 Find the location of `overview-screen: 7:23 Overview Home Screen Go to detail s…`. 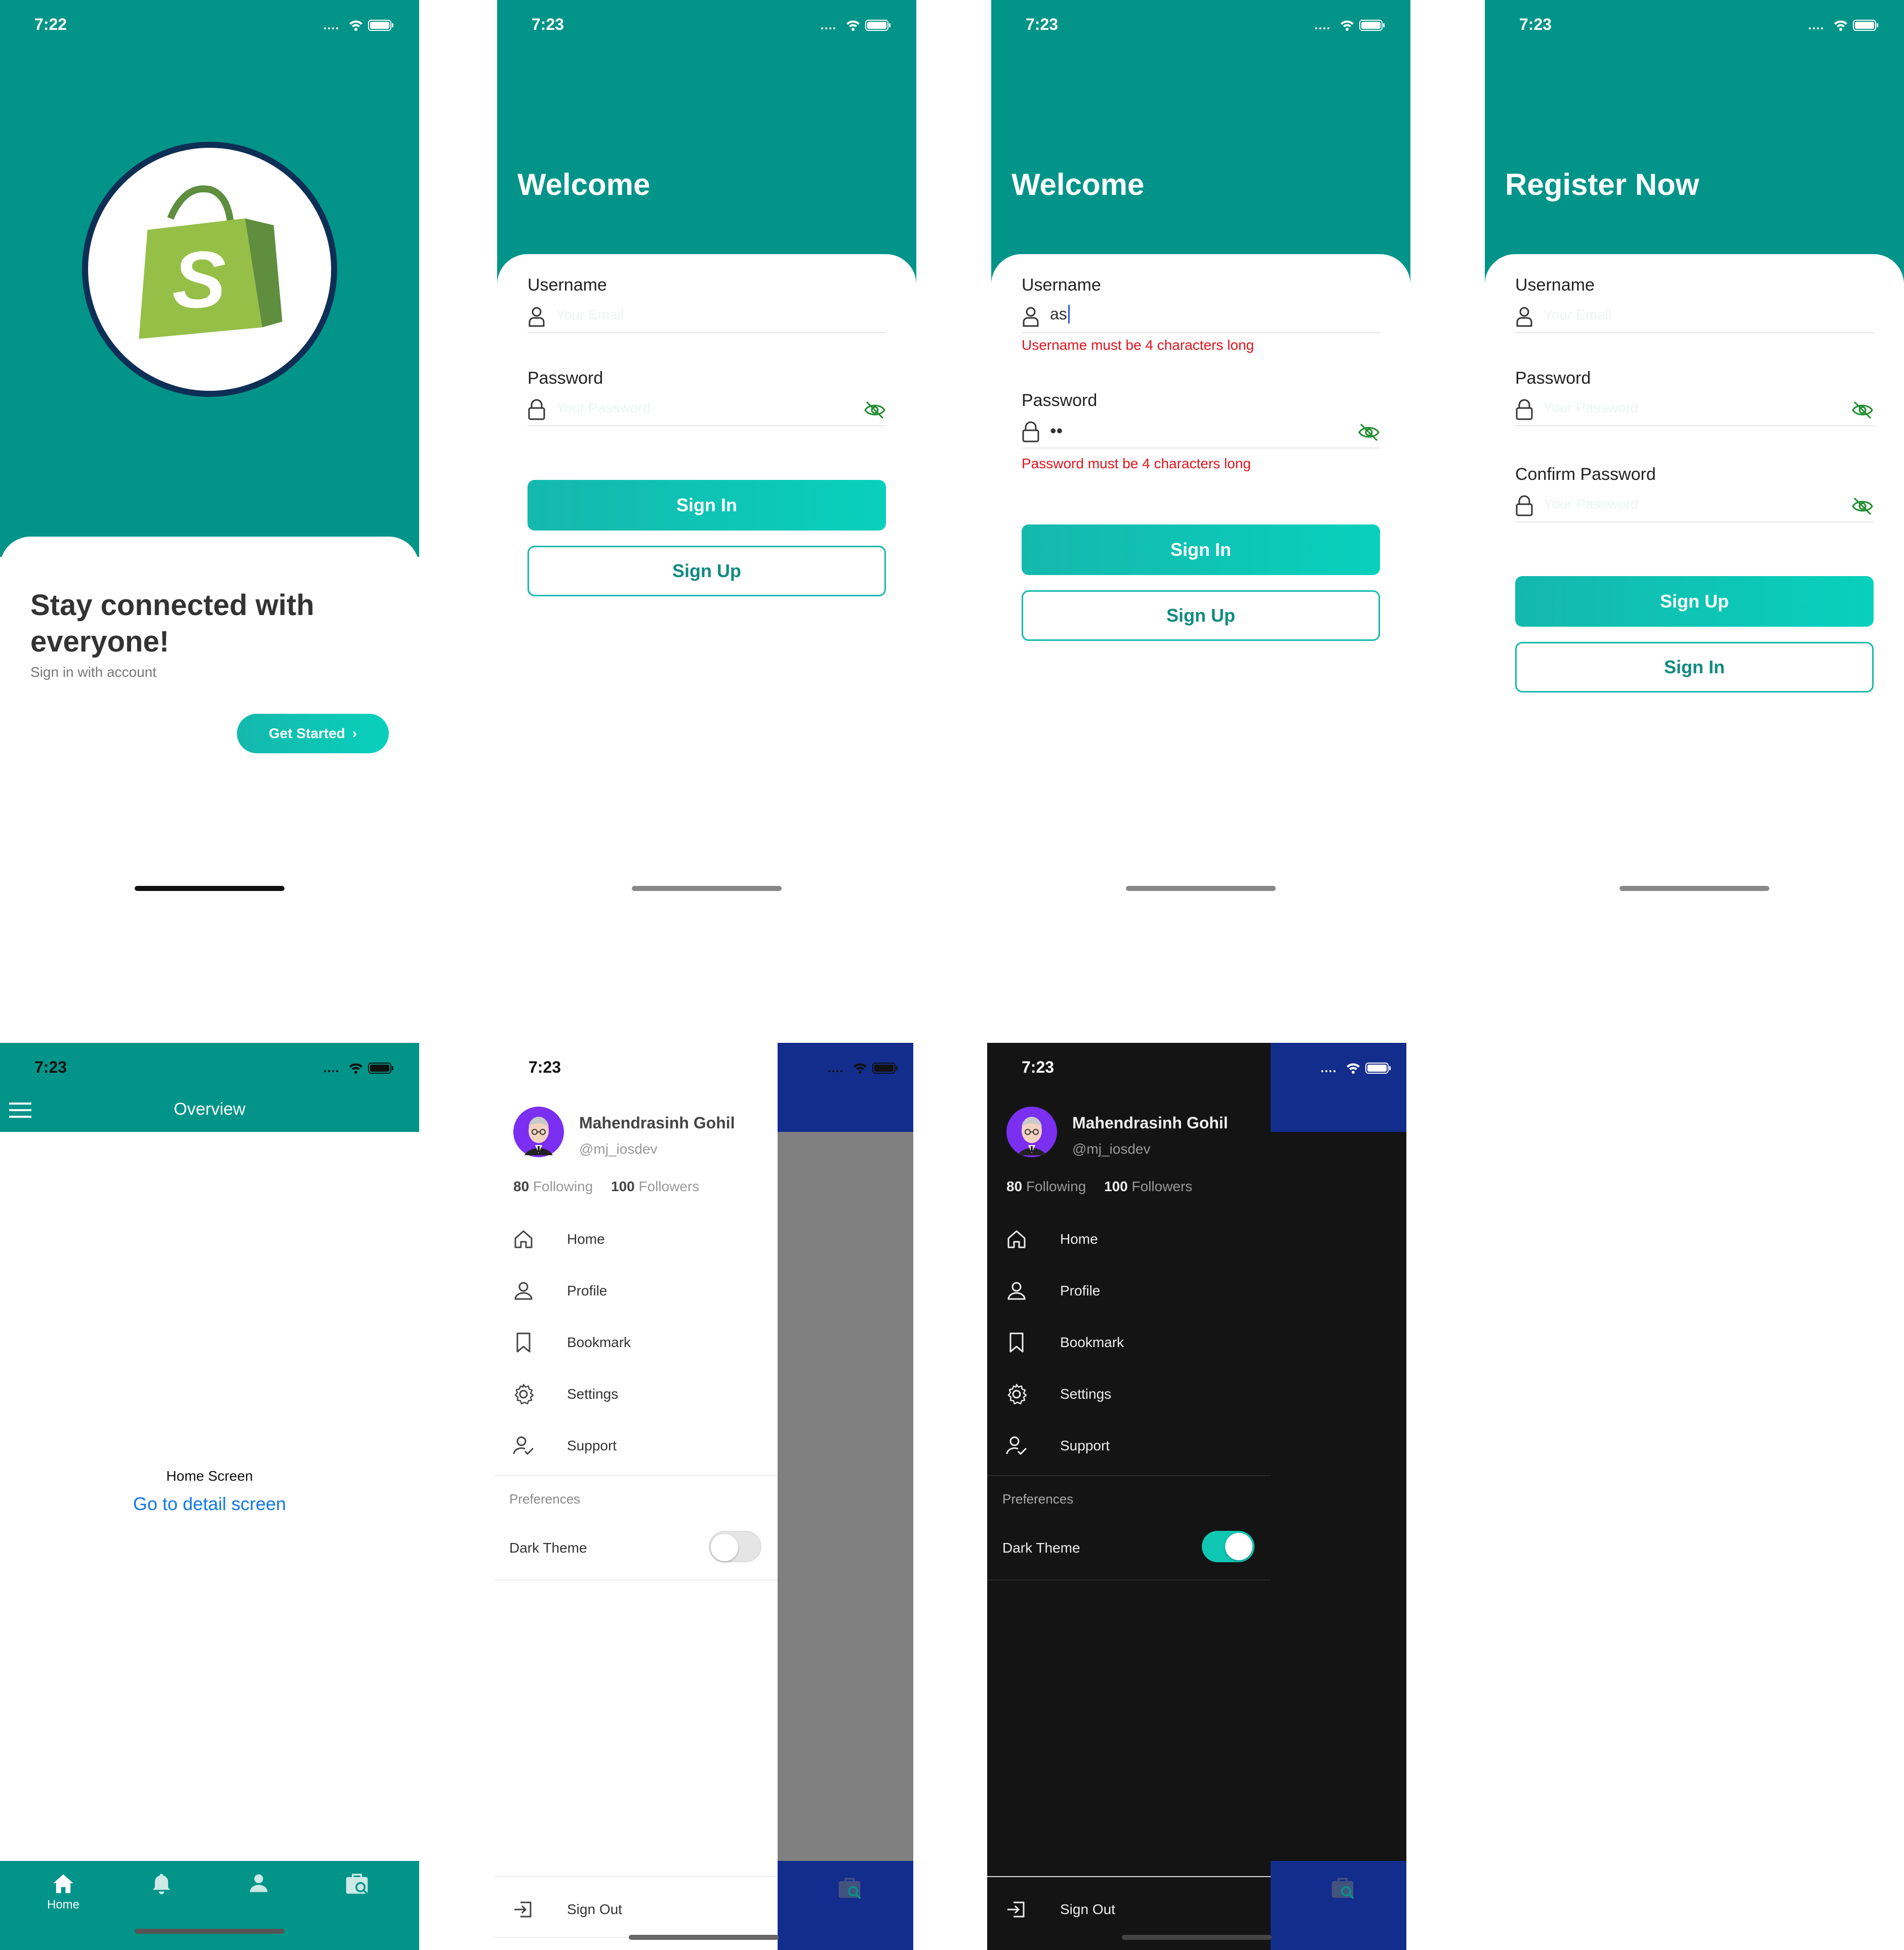

overview-screen: 7:23 Overview Home Screen Go to detail s… is located at coordinates (210, 1496).